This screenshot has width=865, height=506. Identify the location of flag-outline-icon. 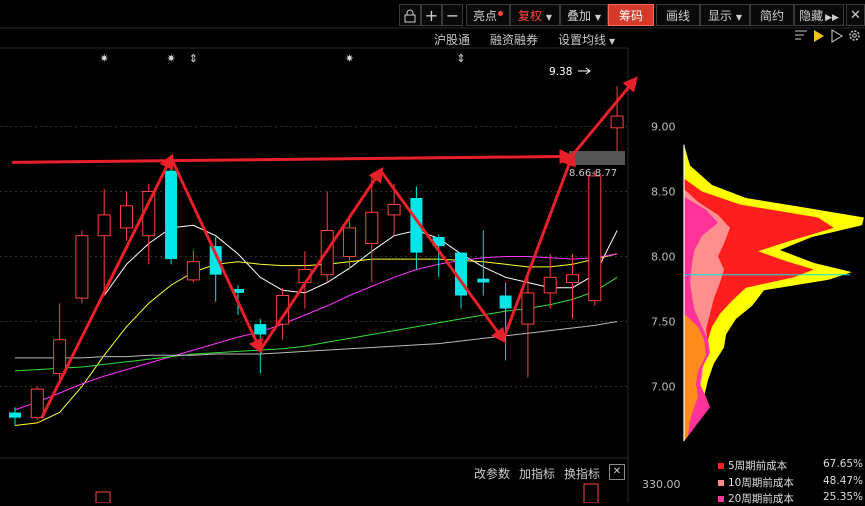
(837, 37).